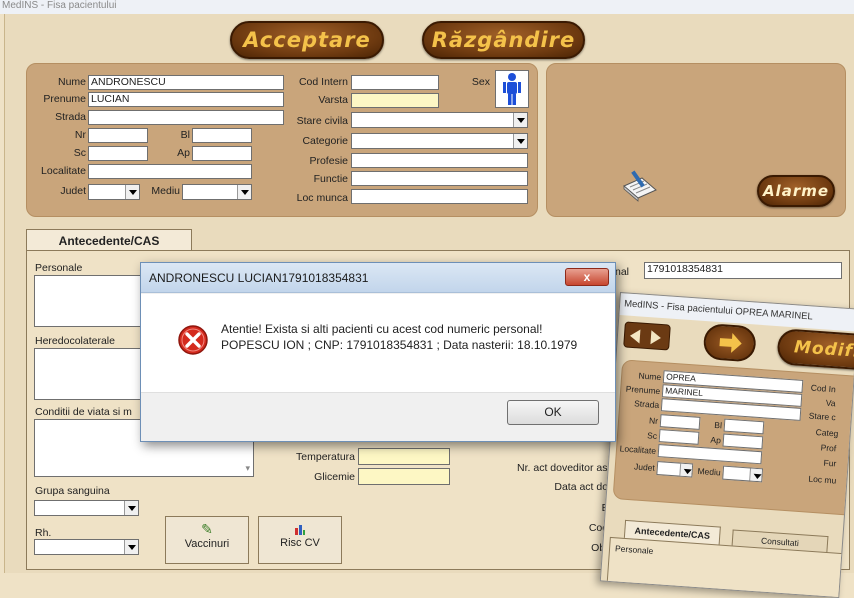 Image resolution: width=854 pixels, height=598 pixels. I want to click on glicemie-field, so click(404, 476).